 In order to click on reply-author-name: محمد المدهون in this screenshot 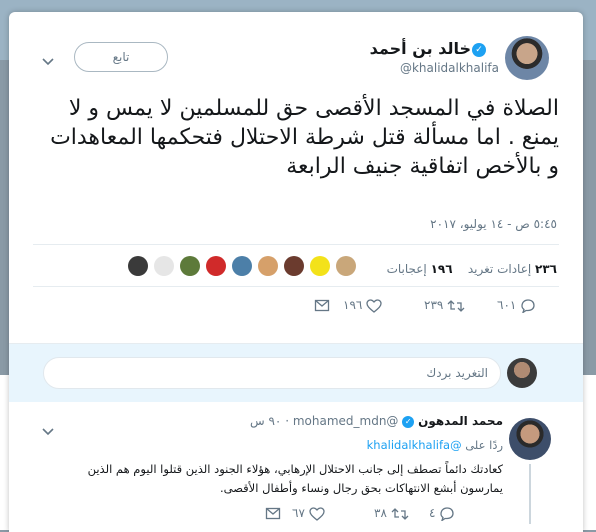, I will do `click(460, 421)`.